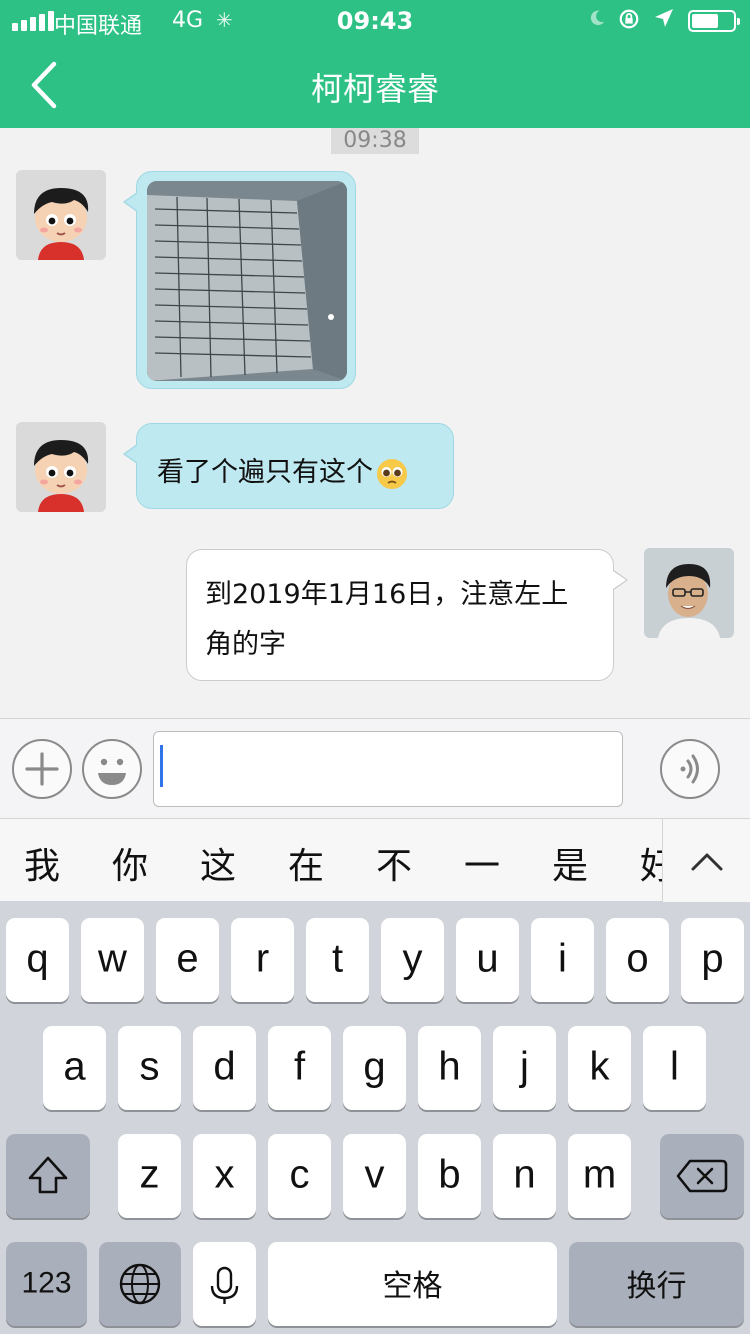 Image resolution: width=750 pixels, height=1334 pixels. I want to click on ime-candidate-bar: 我 你 这 在 不 一 是 好, so click(375, 860).